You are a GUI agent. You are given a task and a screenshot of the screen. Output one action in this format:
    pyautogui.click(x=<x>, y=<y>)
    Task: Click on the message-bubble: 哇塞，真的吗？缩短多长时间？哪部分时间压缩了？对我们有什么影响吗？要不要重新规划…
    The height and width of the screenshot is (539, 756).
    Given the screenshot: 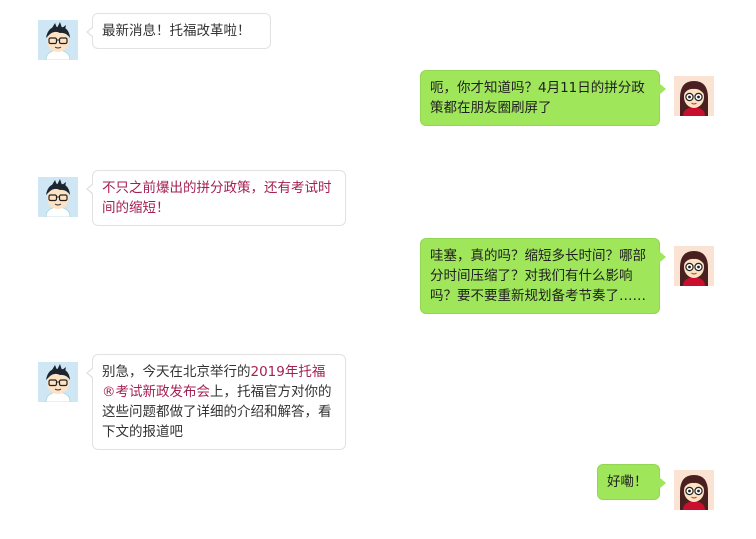 What is the action you would take?
    pyautogui.click(x=543, y=276)
    